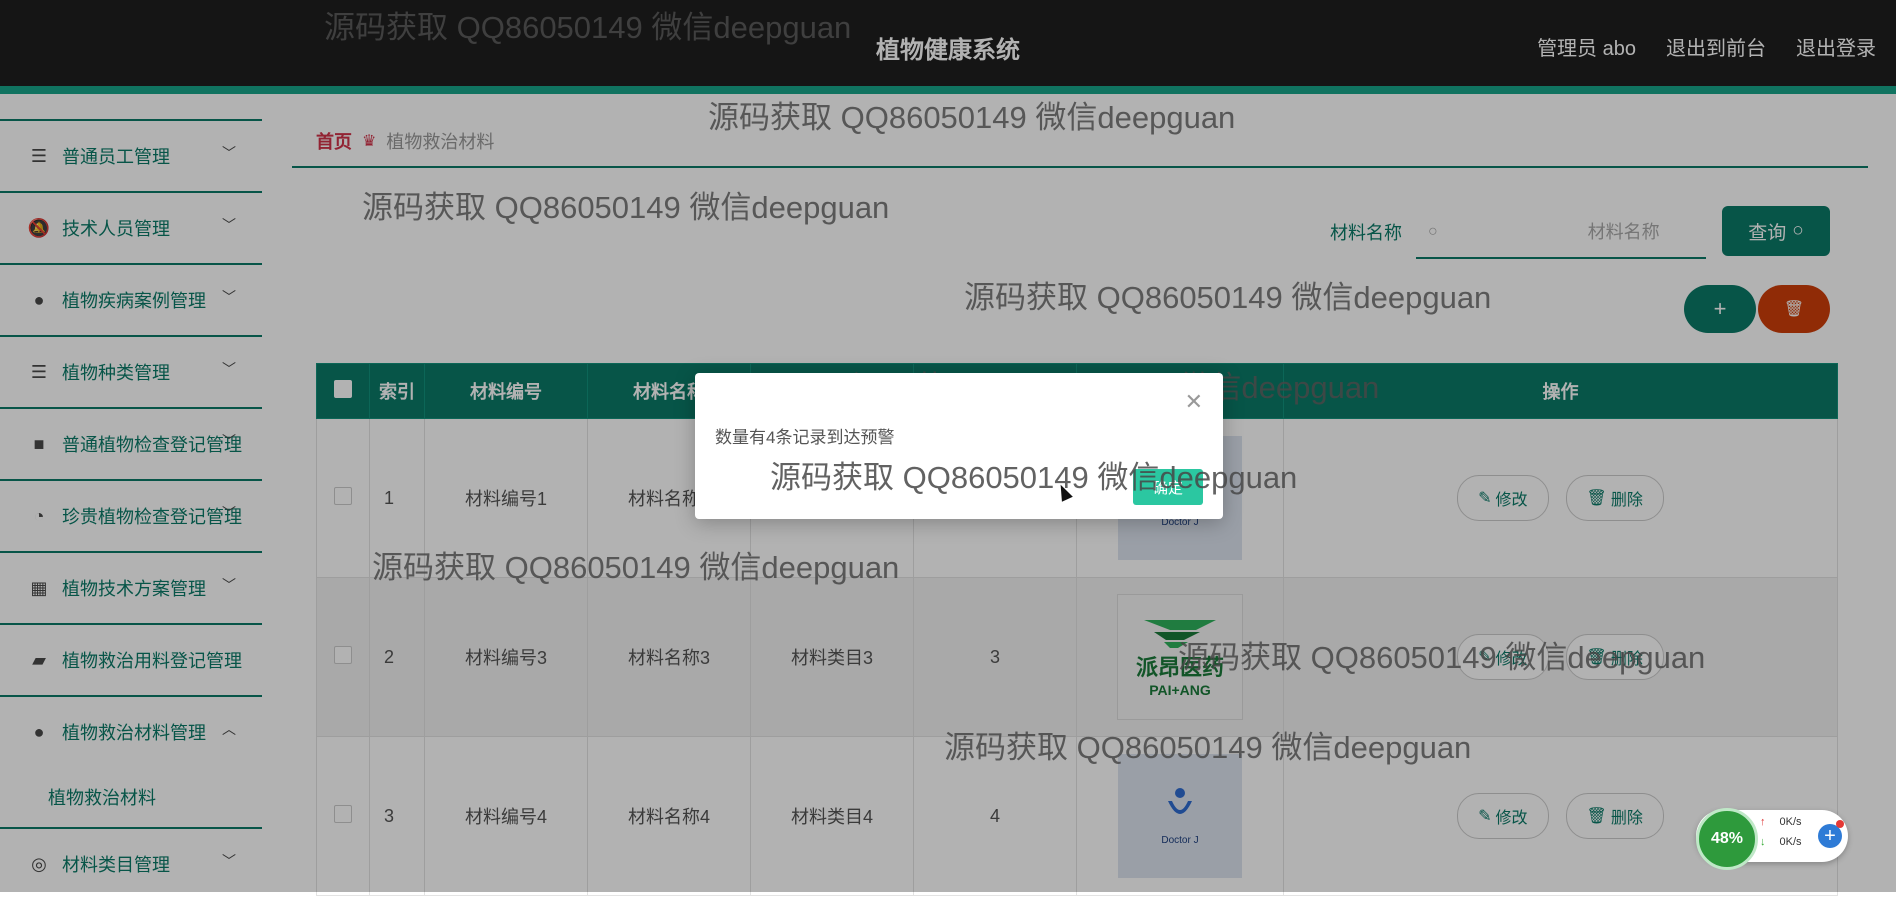 This screenshot has width=1896, height=899. I want to click on close-icon: ✕, so click(1194, 402).